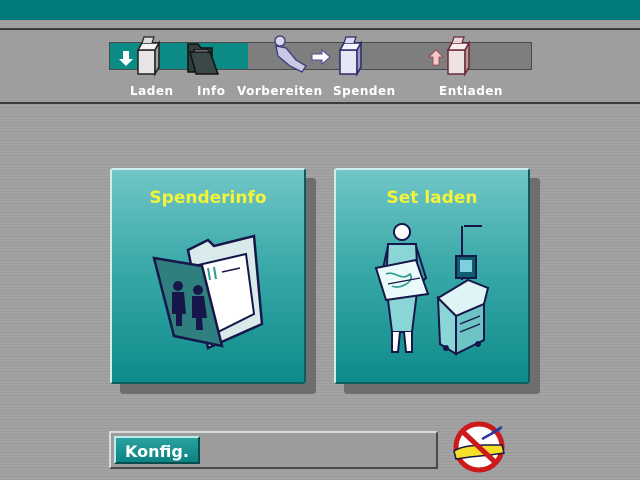 The height and width of the screenshot is (480, 640). I want to click on donor-info-folder-icon, so click(208, 292).